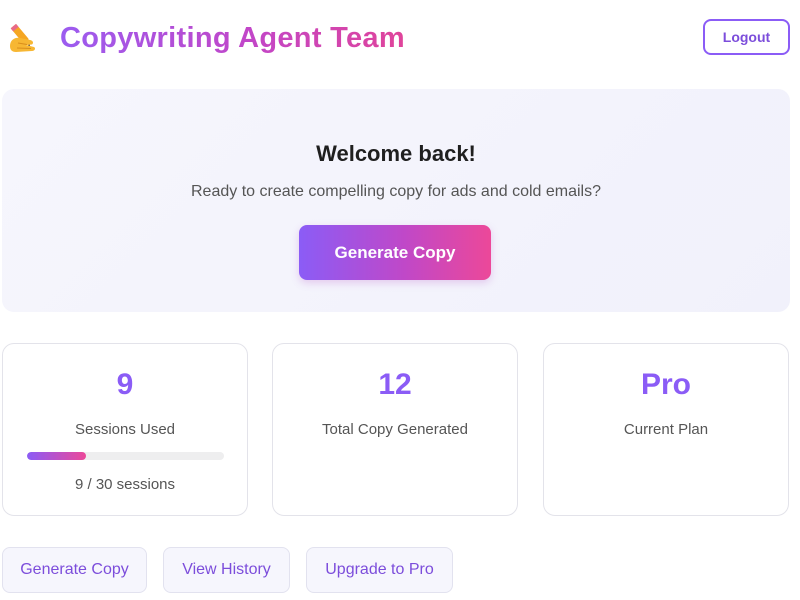 Image resolution: width=800 pixels, height=600 pixels. Describe the element at coordinates (232, 37) in the screenshot. I see `app-title: Copywriting Agent Team` at that location.